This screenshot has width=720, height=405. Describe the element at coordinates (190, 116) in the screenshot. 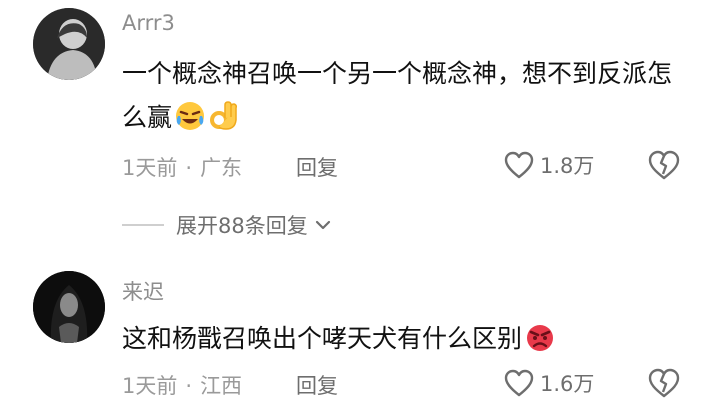

I see `crying-laughing-emoji` at that location.